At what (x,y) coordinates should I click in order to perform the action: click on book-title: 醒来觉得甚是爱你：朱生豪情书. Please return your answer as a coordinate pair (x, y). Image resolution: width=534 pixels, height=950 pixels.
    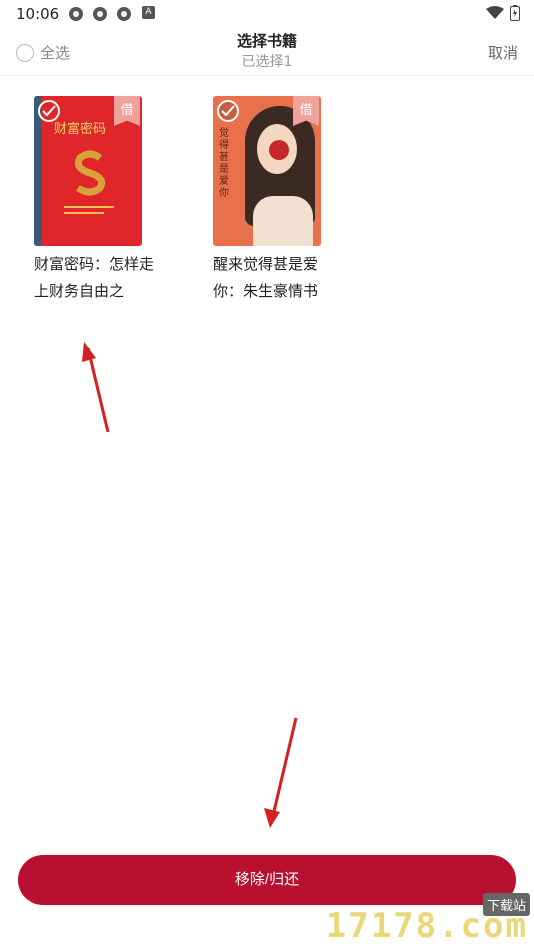
    Looking at the image, I should click on (266, 277).